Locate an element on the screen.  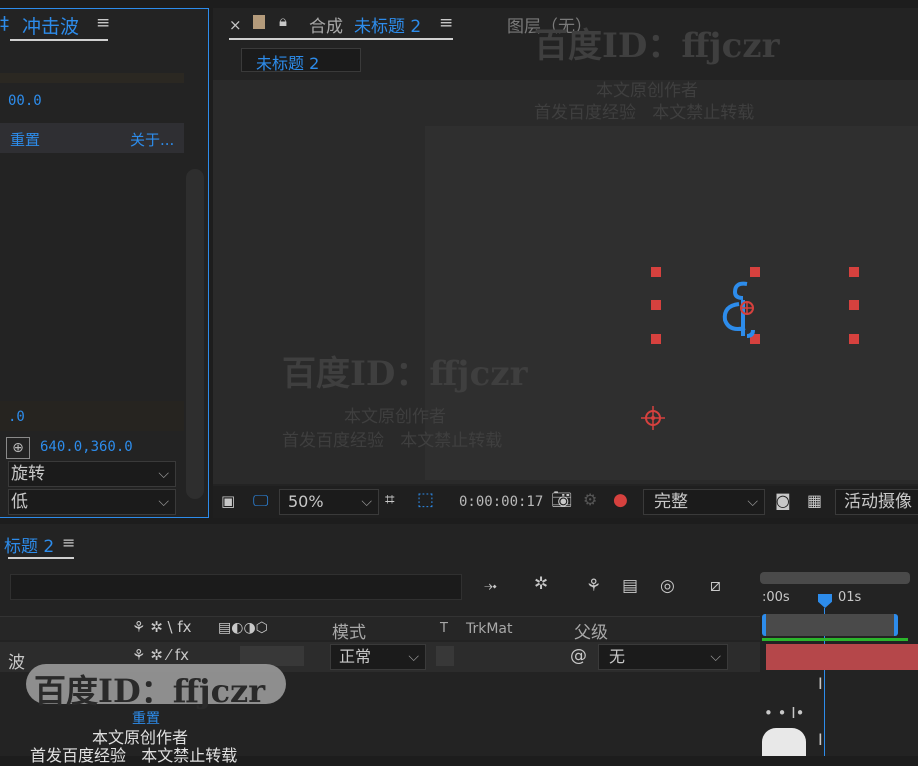
layer-parent-dropdown: 无 ⌵ is located at coordinates (663, 657).